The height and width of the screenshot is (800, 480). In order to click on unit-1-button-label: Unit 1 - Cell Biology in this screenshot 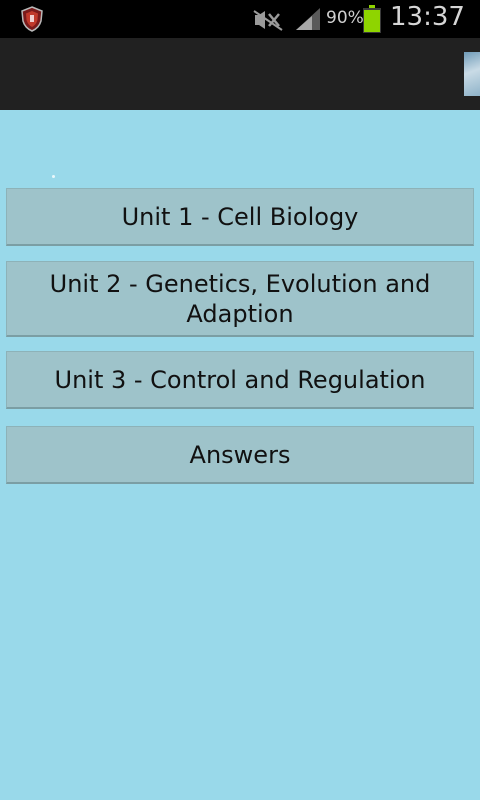, I will do `click(240, 216)`.